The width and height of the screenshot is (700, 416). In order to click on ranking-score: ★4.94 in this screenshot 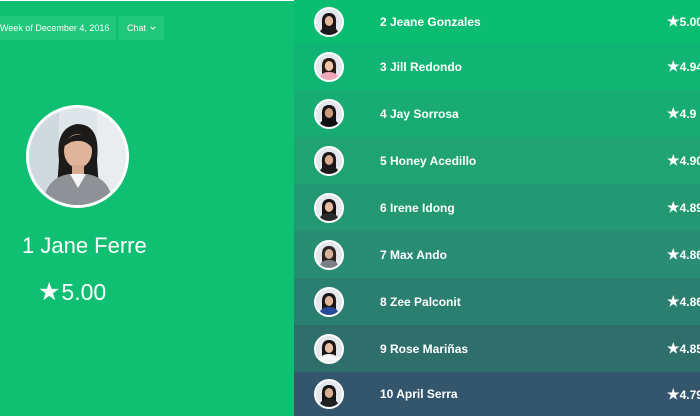, I will do `click(683, 66)`.